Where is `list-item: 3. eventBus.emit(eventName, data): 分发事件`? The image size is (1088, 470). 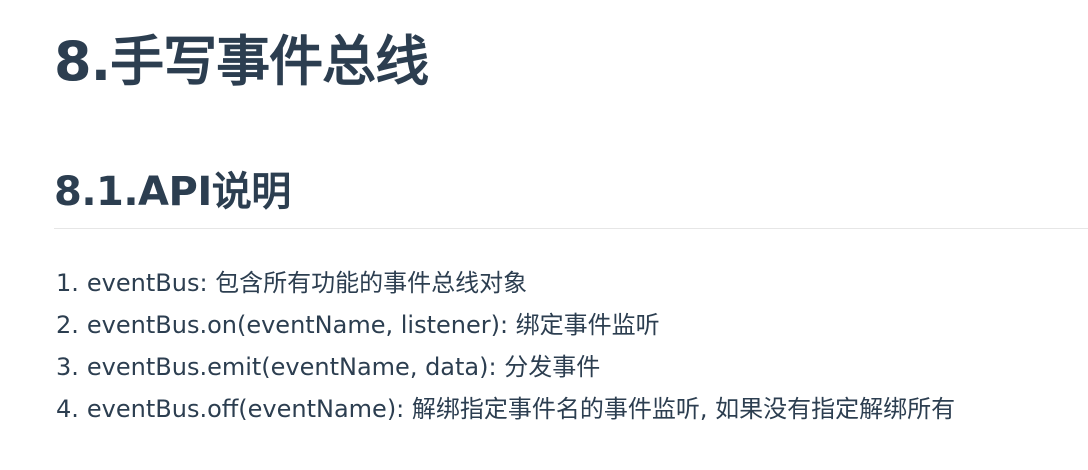
list-item: 3. eventBus.emit(eventName, data): 分发事件 is located at coordinates (505, 367).